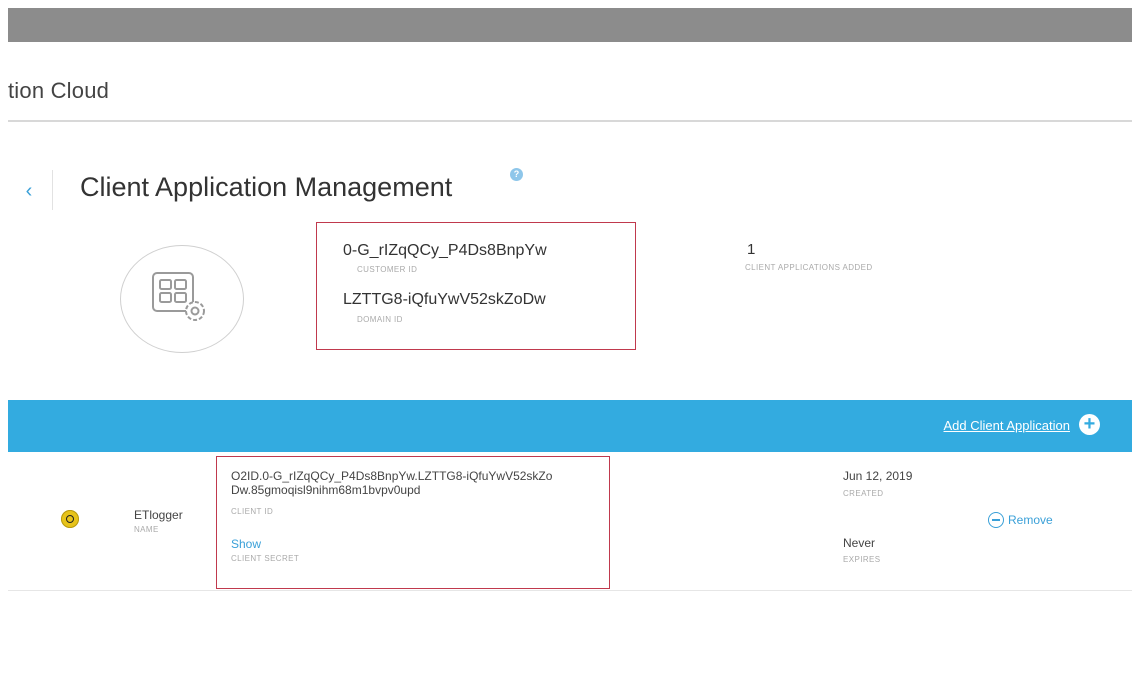 Image resolution: width=1132 pixels, height=678 pixels. I want to click on minus-circle-icon, so click(996, 520).